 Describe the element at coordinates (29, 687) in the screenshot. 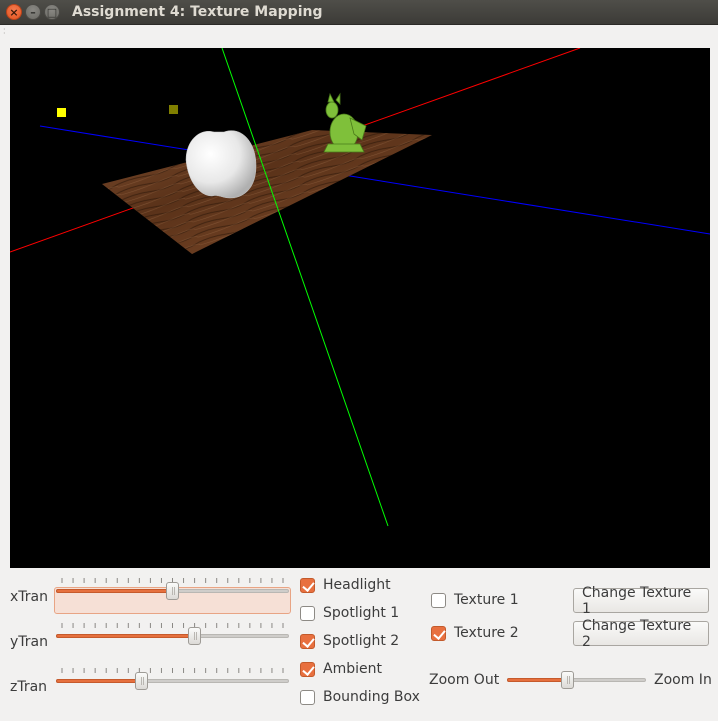

I see `ztran-label: zTran` at that location.